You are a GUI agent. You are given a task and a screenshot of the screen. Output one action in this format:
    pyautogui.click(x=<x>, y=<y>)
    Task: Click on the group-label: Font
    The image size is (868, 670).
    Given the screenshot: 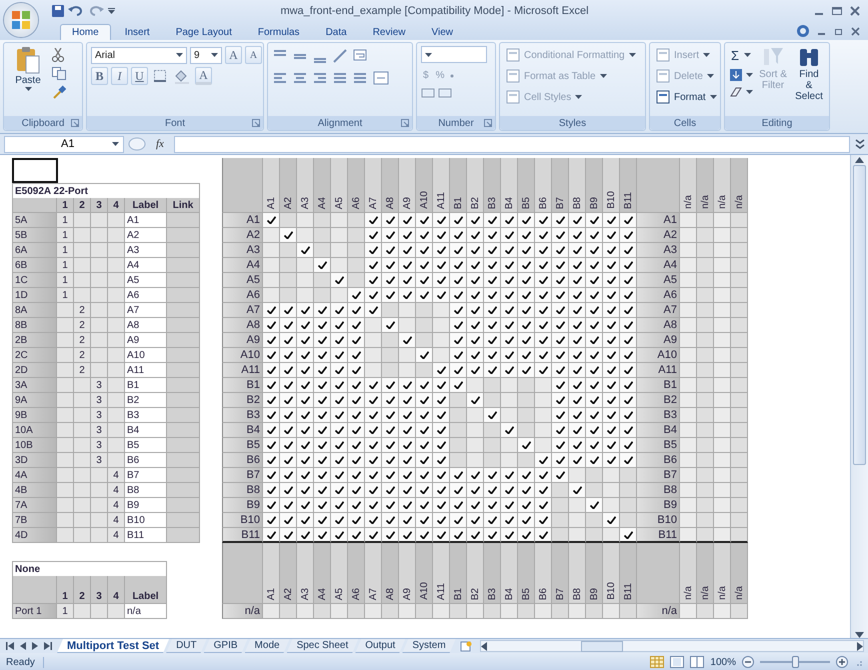 What is the action you would take?
    pyautogui.click(x=174, y=123)
    